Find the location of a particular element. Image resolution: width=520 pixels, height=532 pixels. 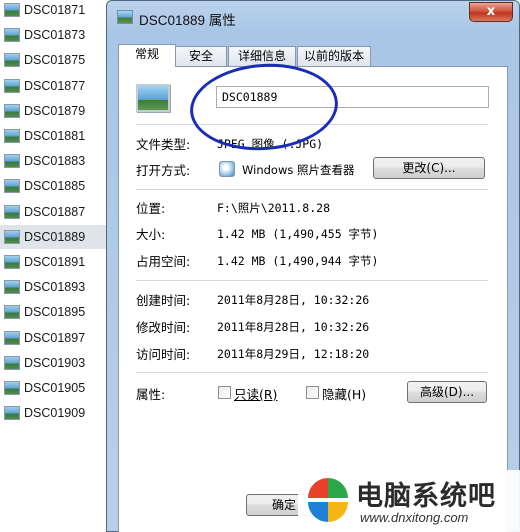

list-item: DSC01873 is located at coordinates (53, 35).